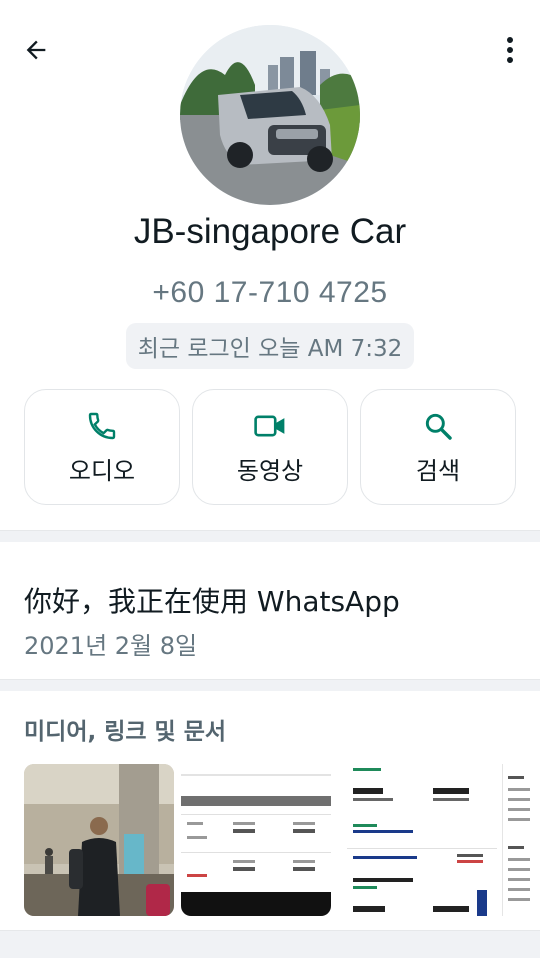 Image resolution: width=540 pixels, height=958 pixels. Describe the element at coordinates (111, 646) in the screenshot. I see `about-date: 2021년 2월 8일` at that location.